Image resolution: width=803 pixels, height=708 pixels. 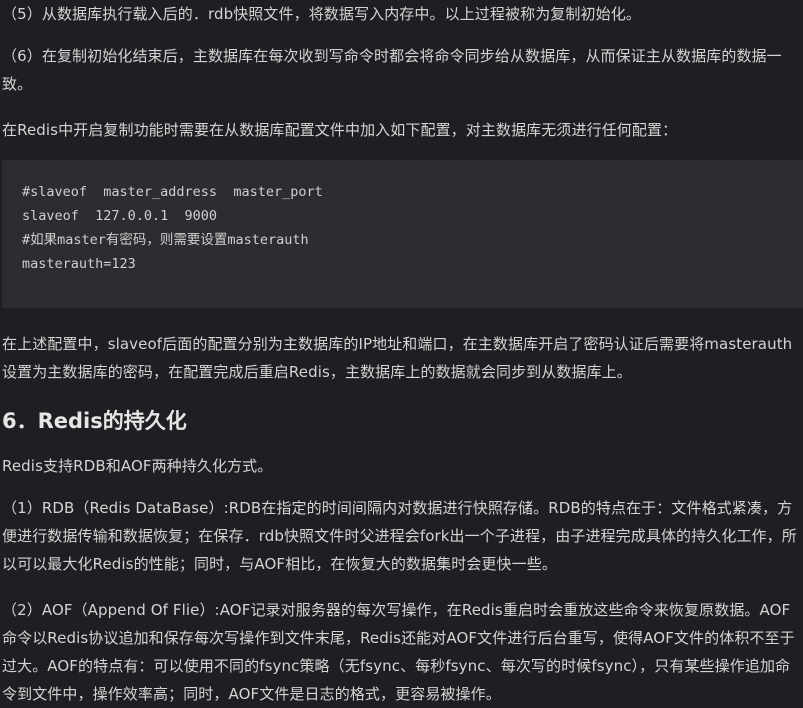 I want to click on code-line: masterauth=123, so click(x=79, y=264).